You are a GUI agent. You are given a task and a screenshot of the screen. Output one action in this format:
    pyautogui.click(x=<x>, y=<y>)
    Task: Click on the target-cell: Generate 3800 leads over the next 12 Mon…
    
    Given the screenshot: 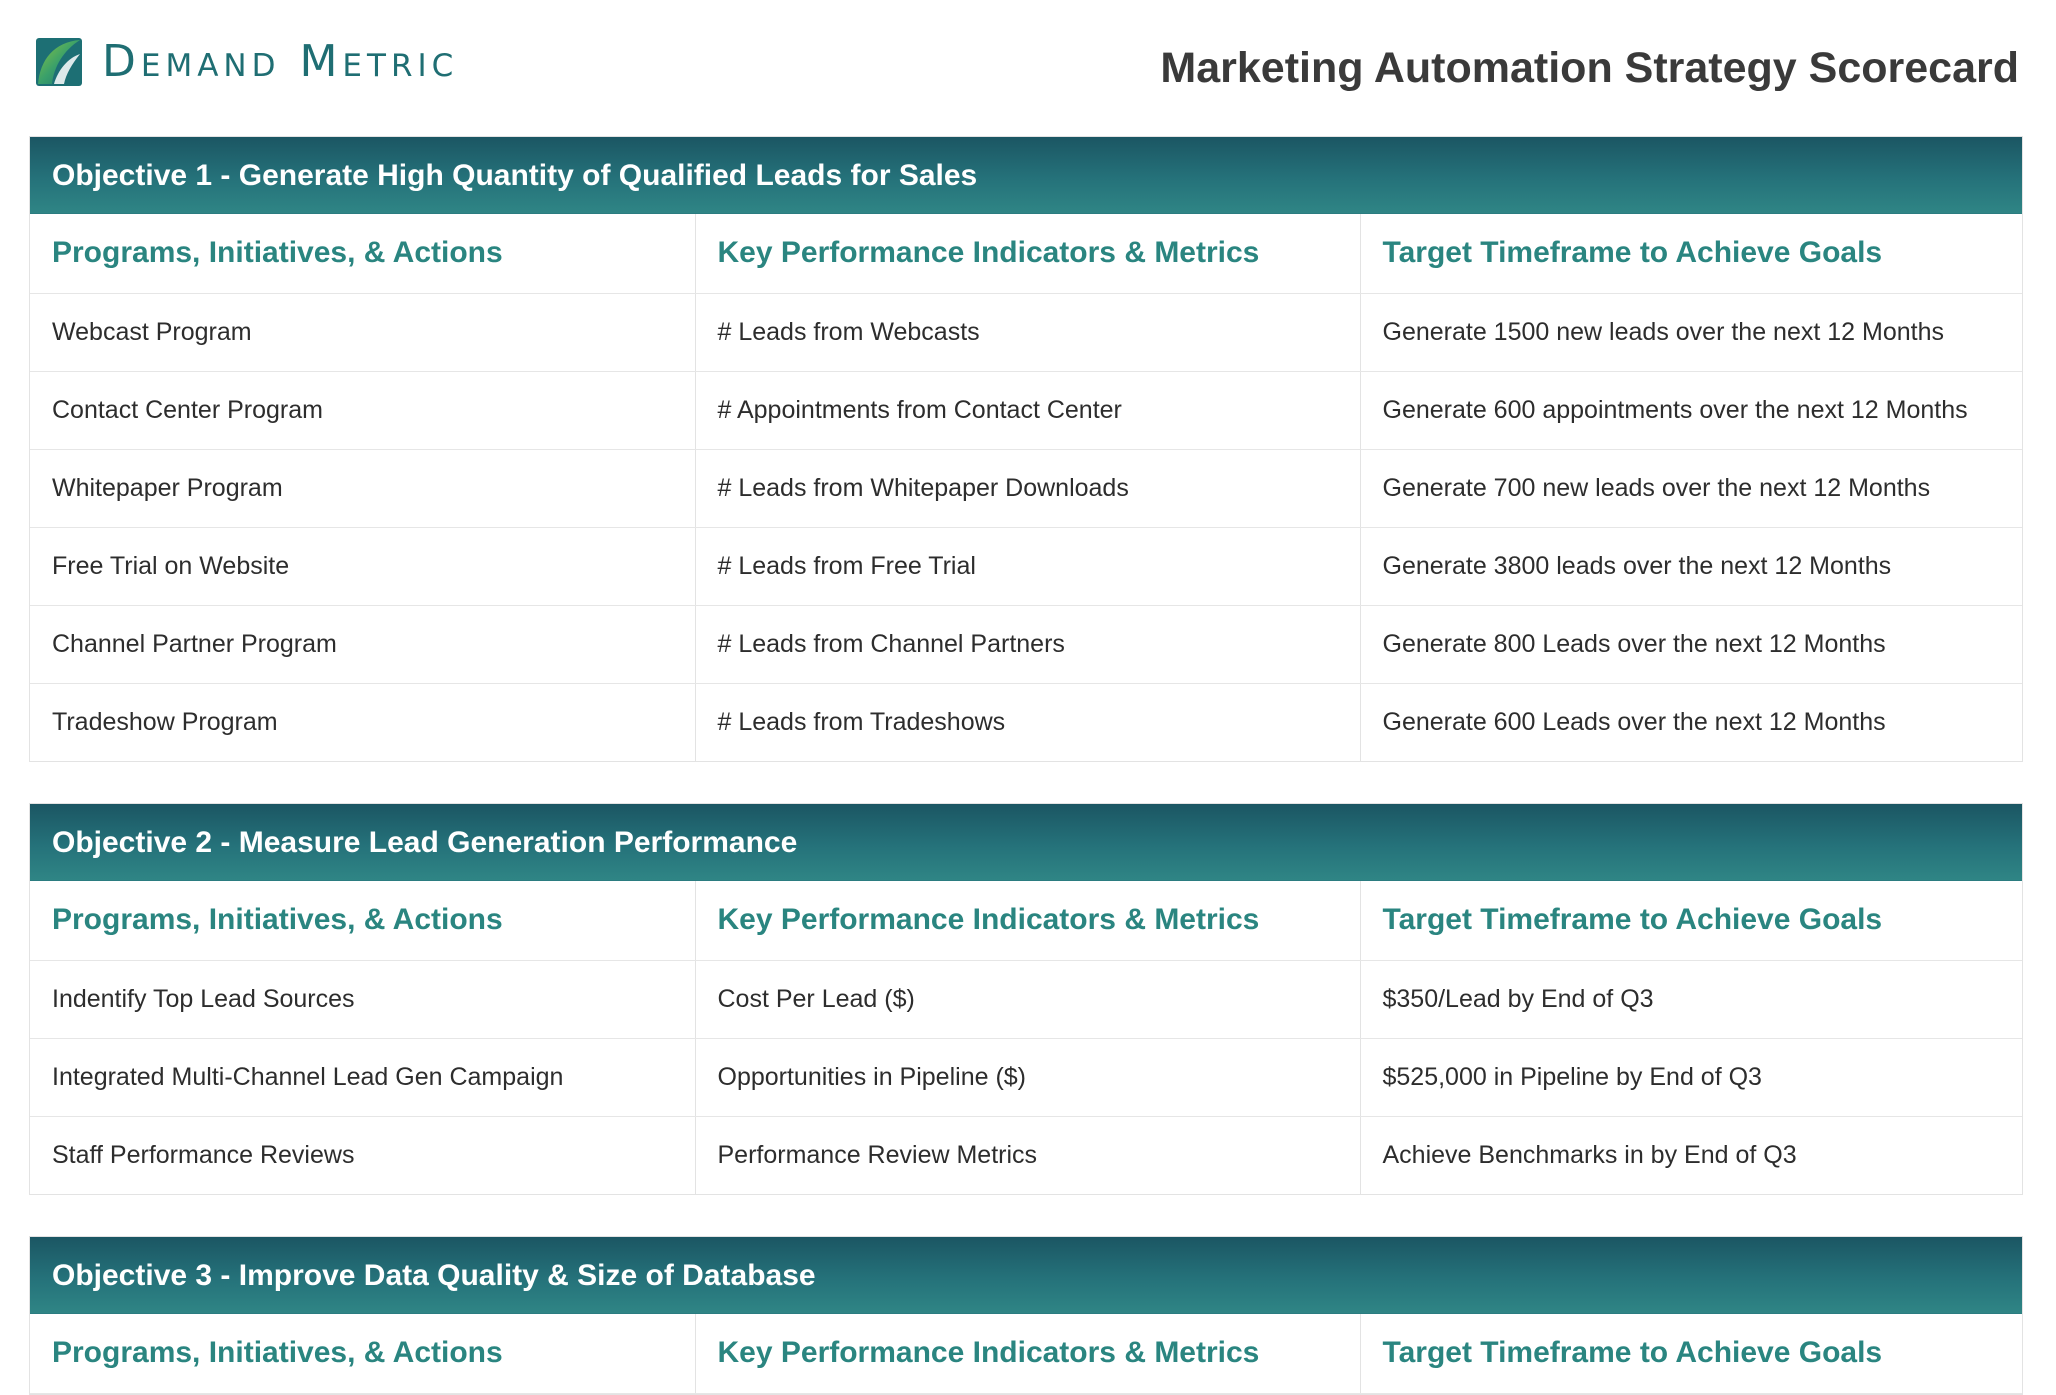 What is the action you would take?
    pyautogui.click(x=1691, y=566)
    